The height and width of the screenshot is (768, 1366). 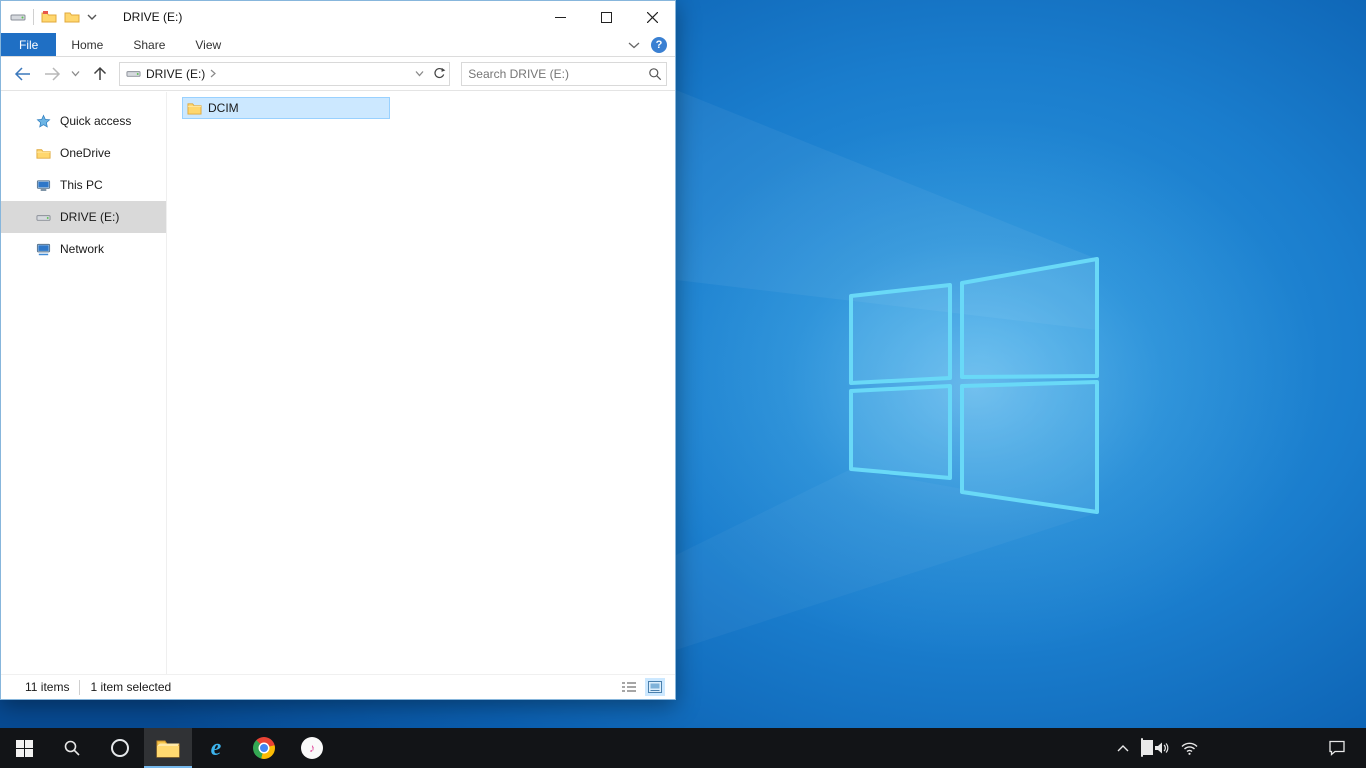 I want to click on address-bar: DRIVE (E:), so click(x=284, y=73).